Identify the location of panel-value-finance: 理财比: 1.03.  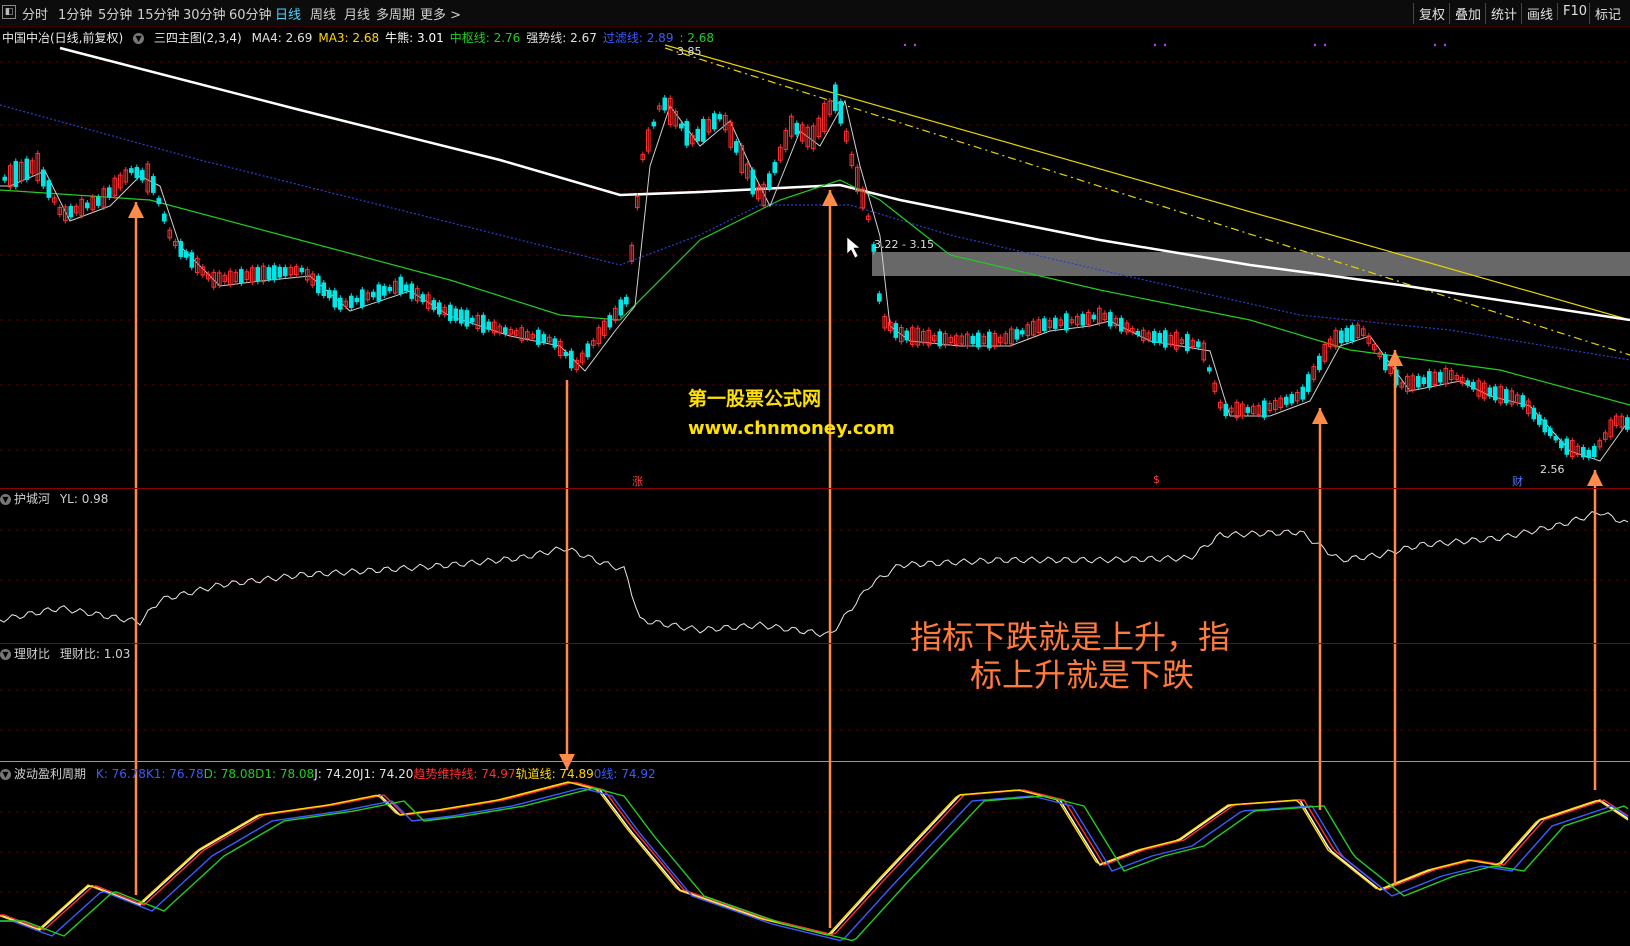
(95, 654).